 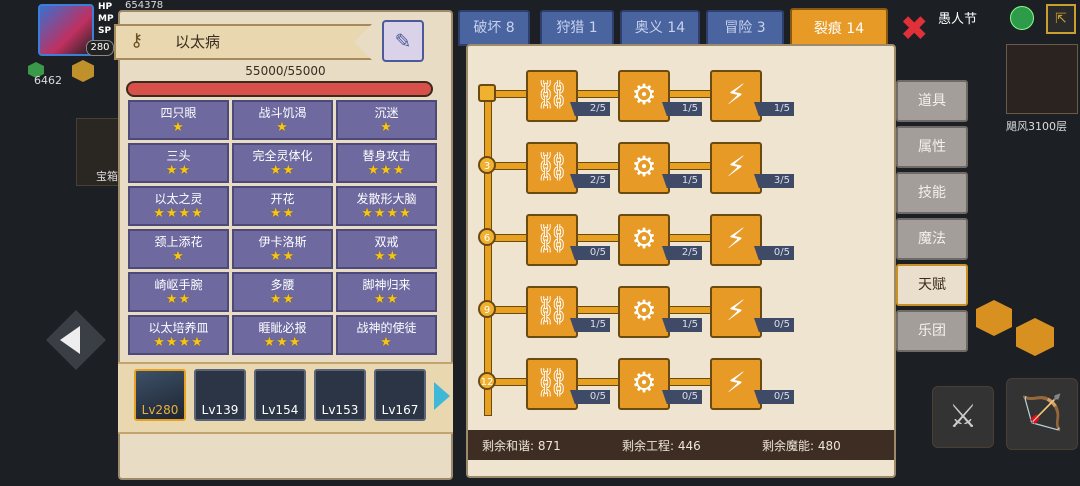 I want to click on pet-level: Lv139, so click(x=220, y=410).